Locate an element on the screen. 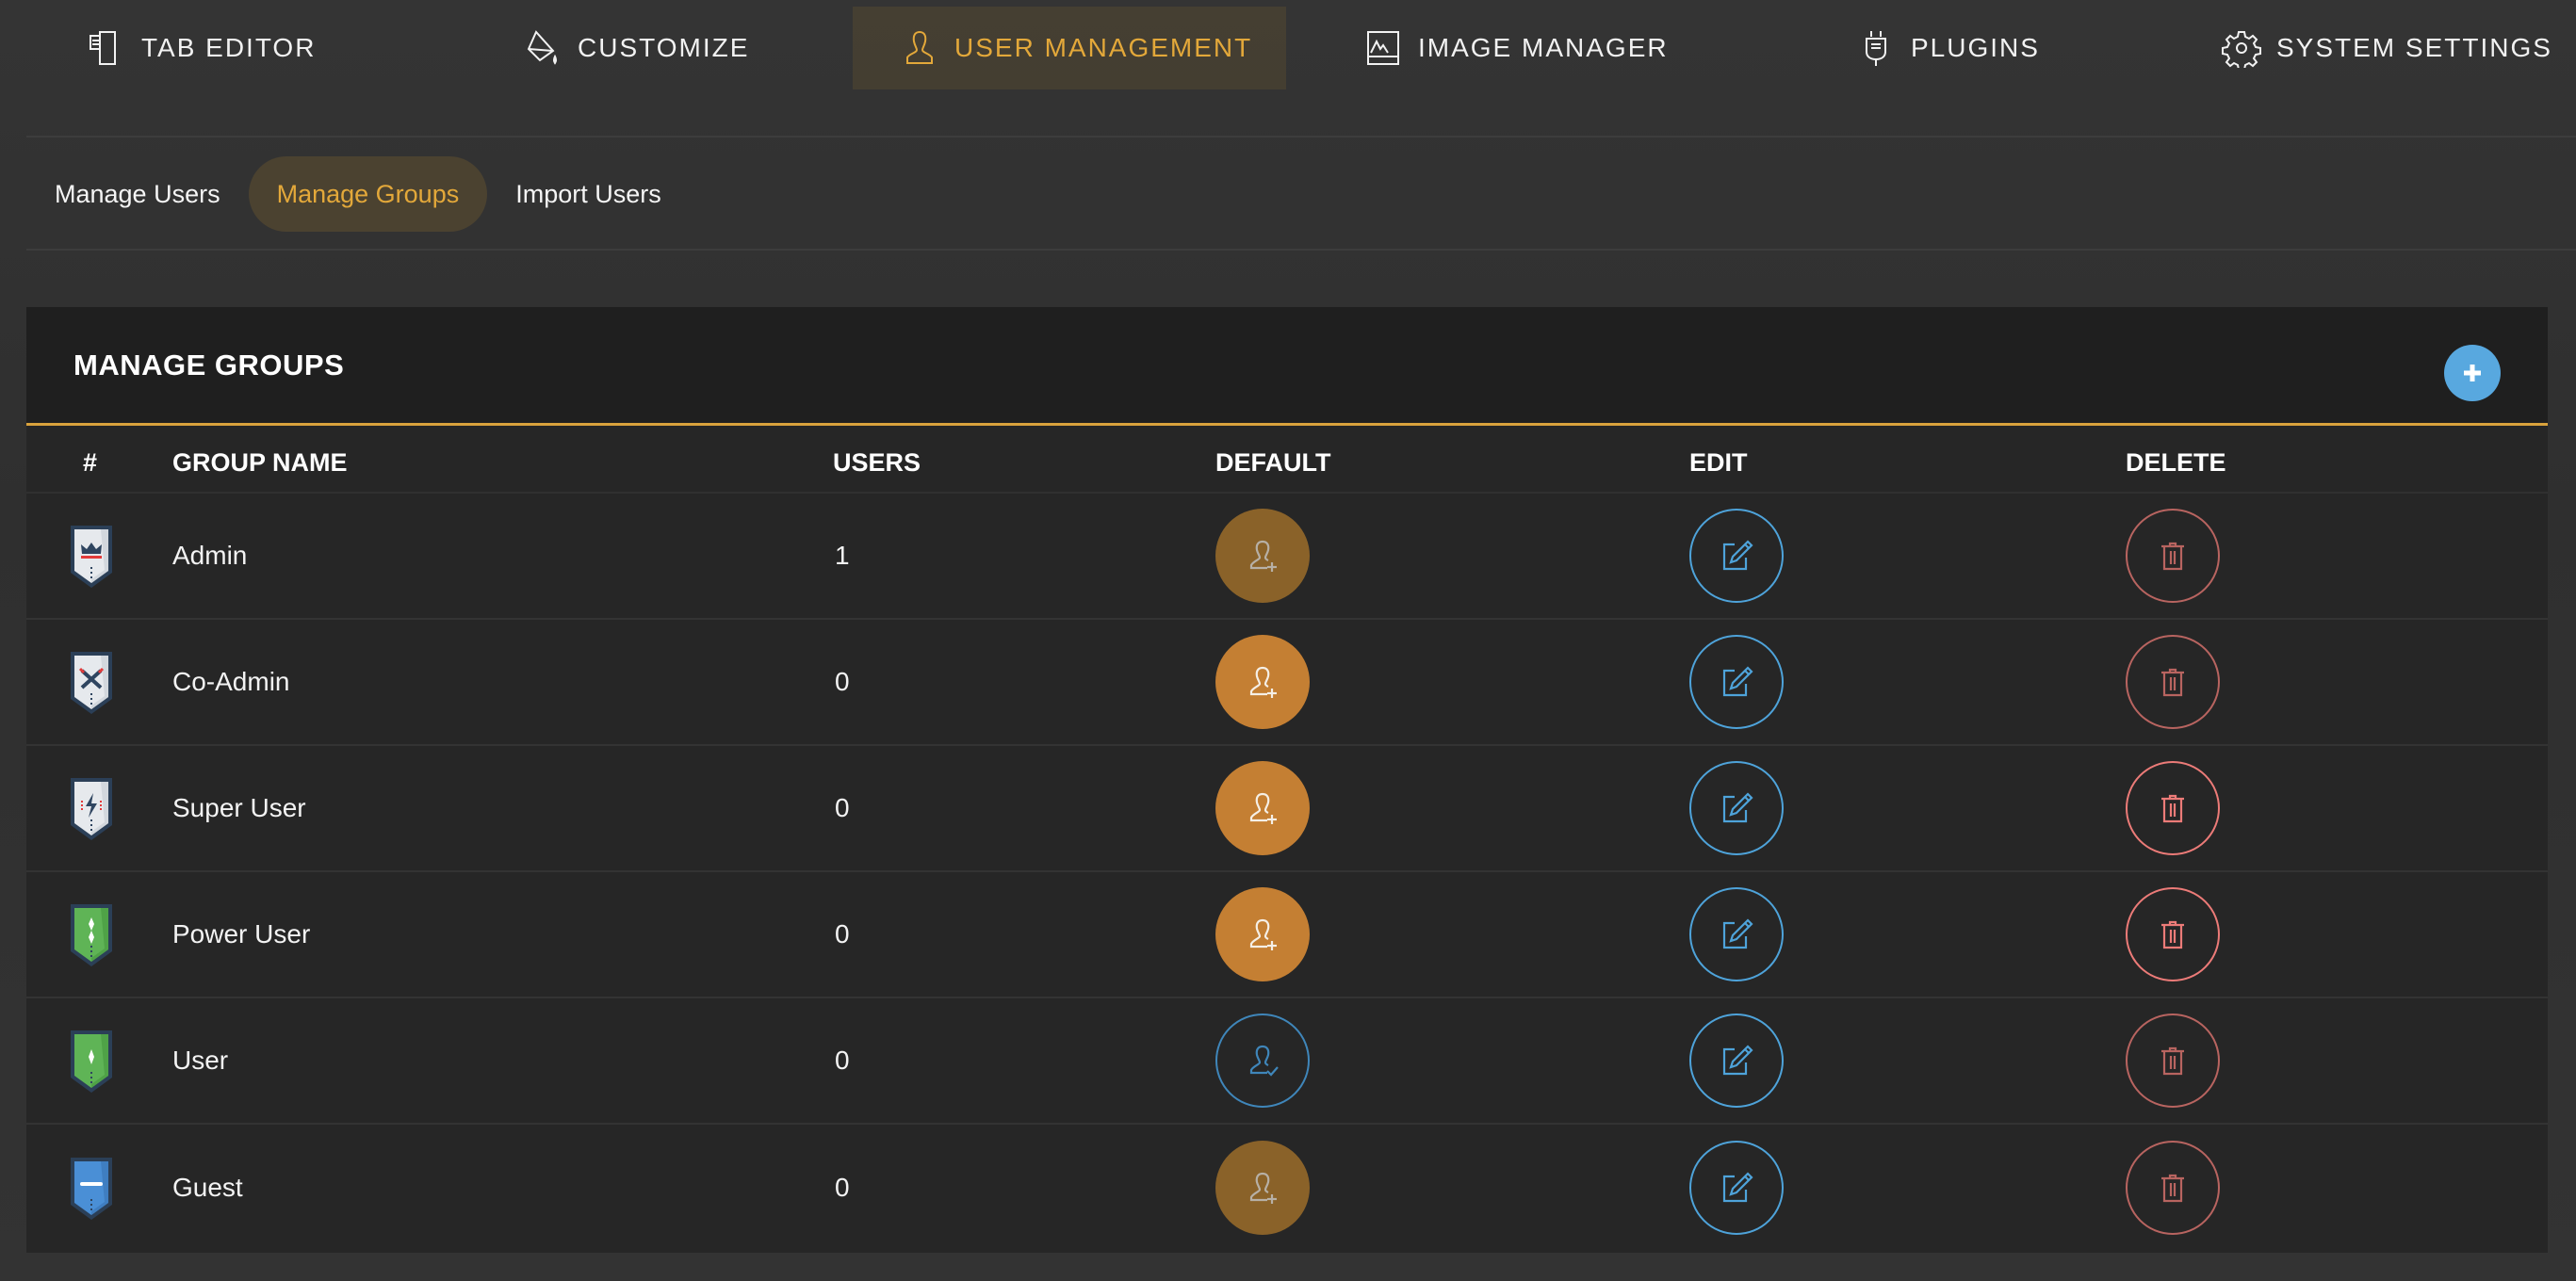  tab-label: USER MANAGEMENT is located at coordinates (1103, 47).